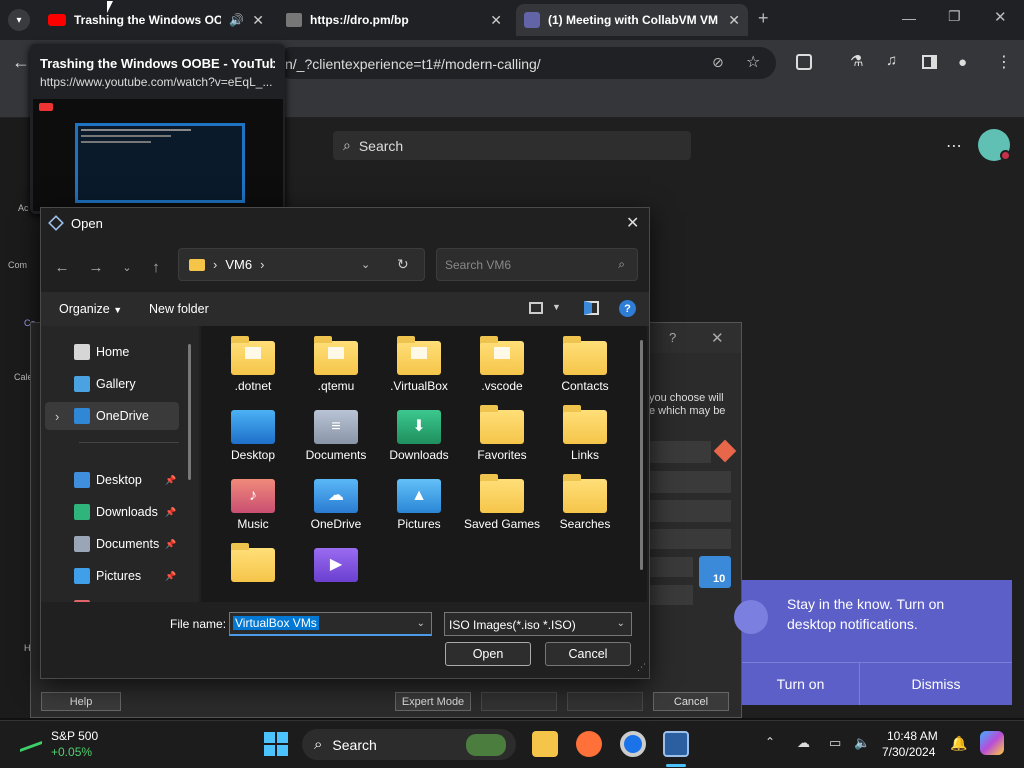 The image size is (1024, 768). Describe the element at coordinates (336, 365) in the screenshot. I see `file-item: .qtemu` at that location.